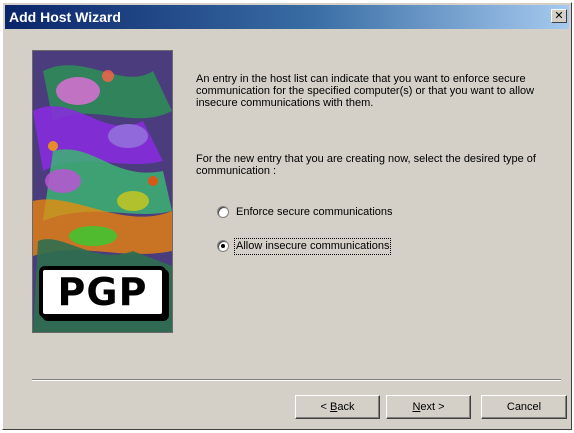 The height and width of the screenshot is (433, 574). I want to click on close-button: ✕, so click(559, 16).